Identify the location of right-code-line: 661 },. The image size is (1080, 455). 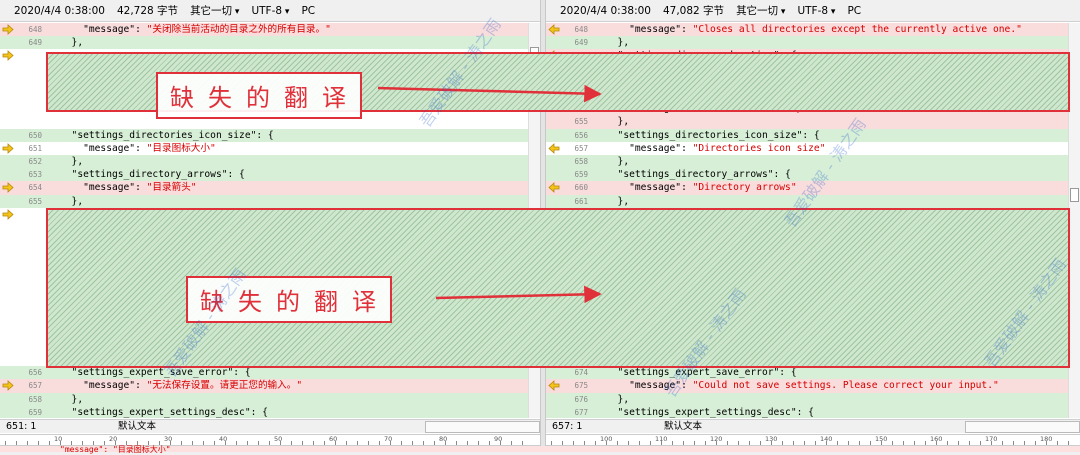
(807, 201).